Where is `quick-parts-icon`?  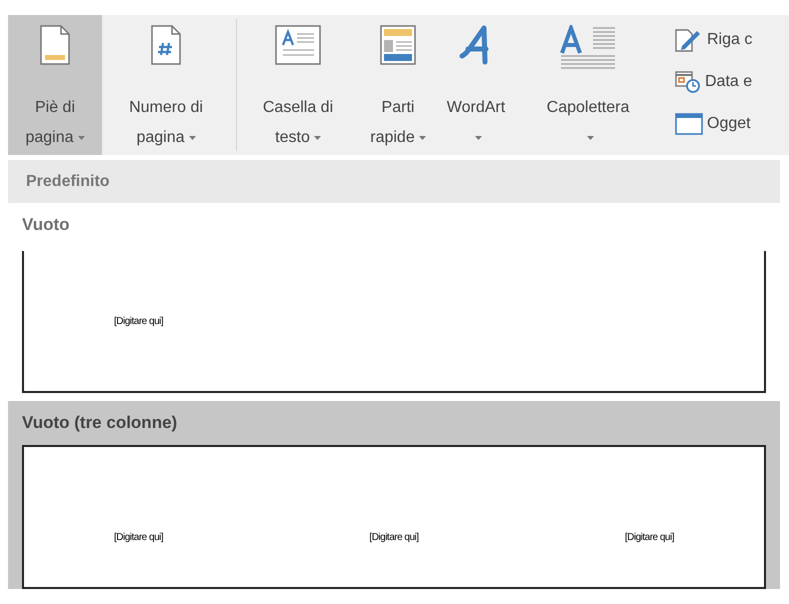
quick-parts-icon is located at coordinates (398, 45).